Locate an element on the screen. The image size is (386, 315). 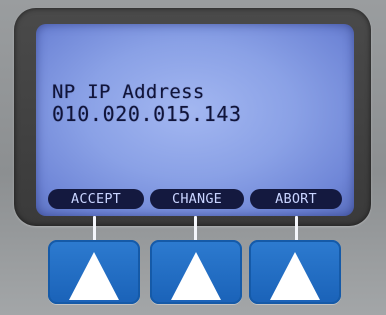
accept-button is located at coordinates (94, 272).